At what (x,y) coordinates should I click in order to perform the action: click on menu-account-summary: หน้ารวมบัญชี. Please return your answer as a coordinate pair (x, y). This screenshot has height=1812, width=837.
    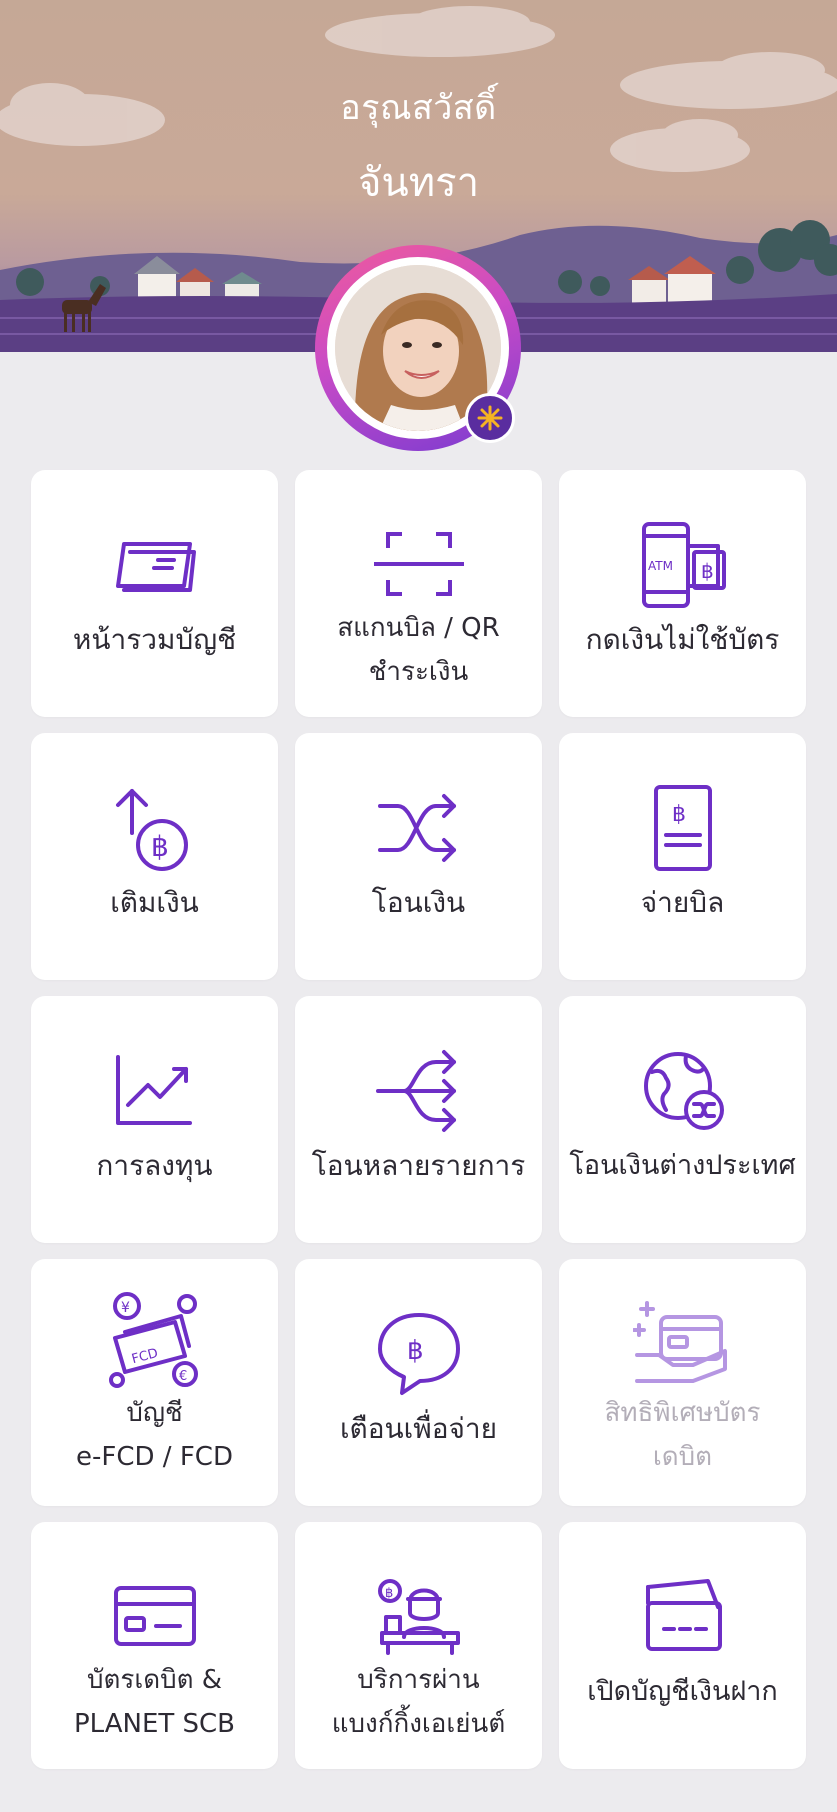
    Looking at the image, I should click on (154, 593).